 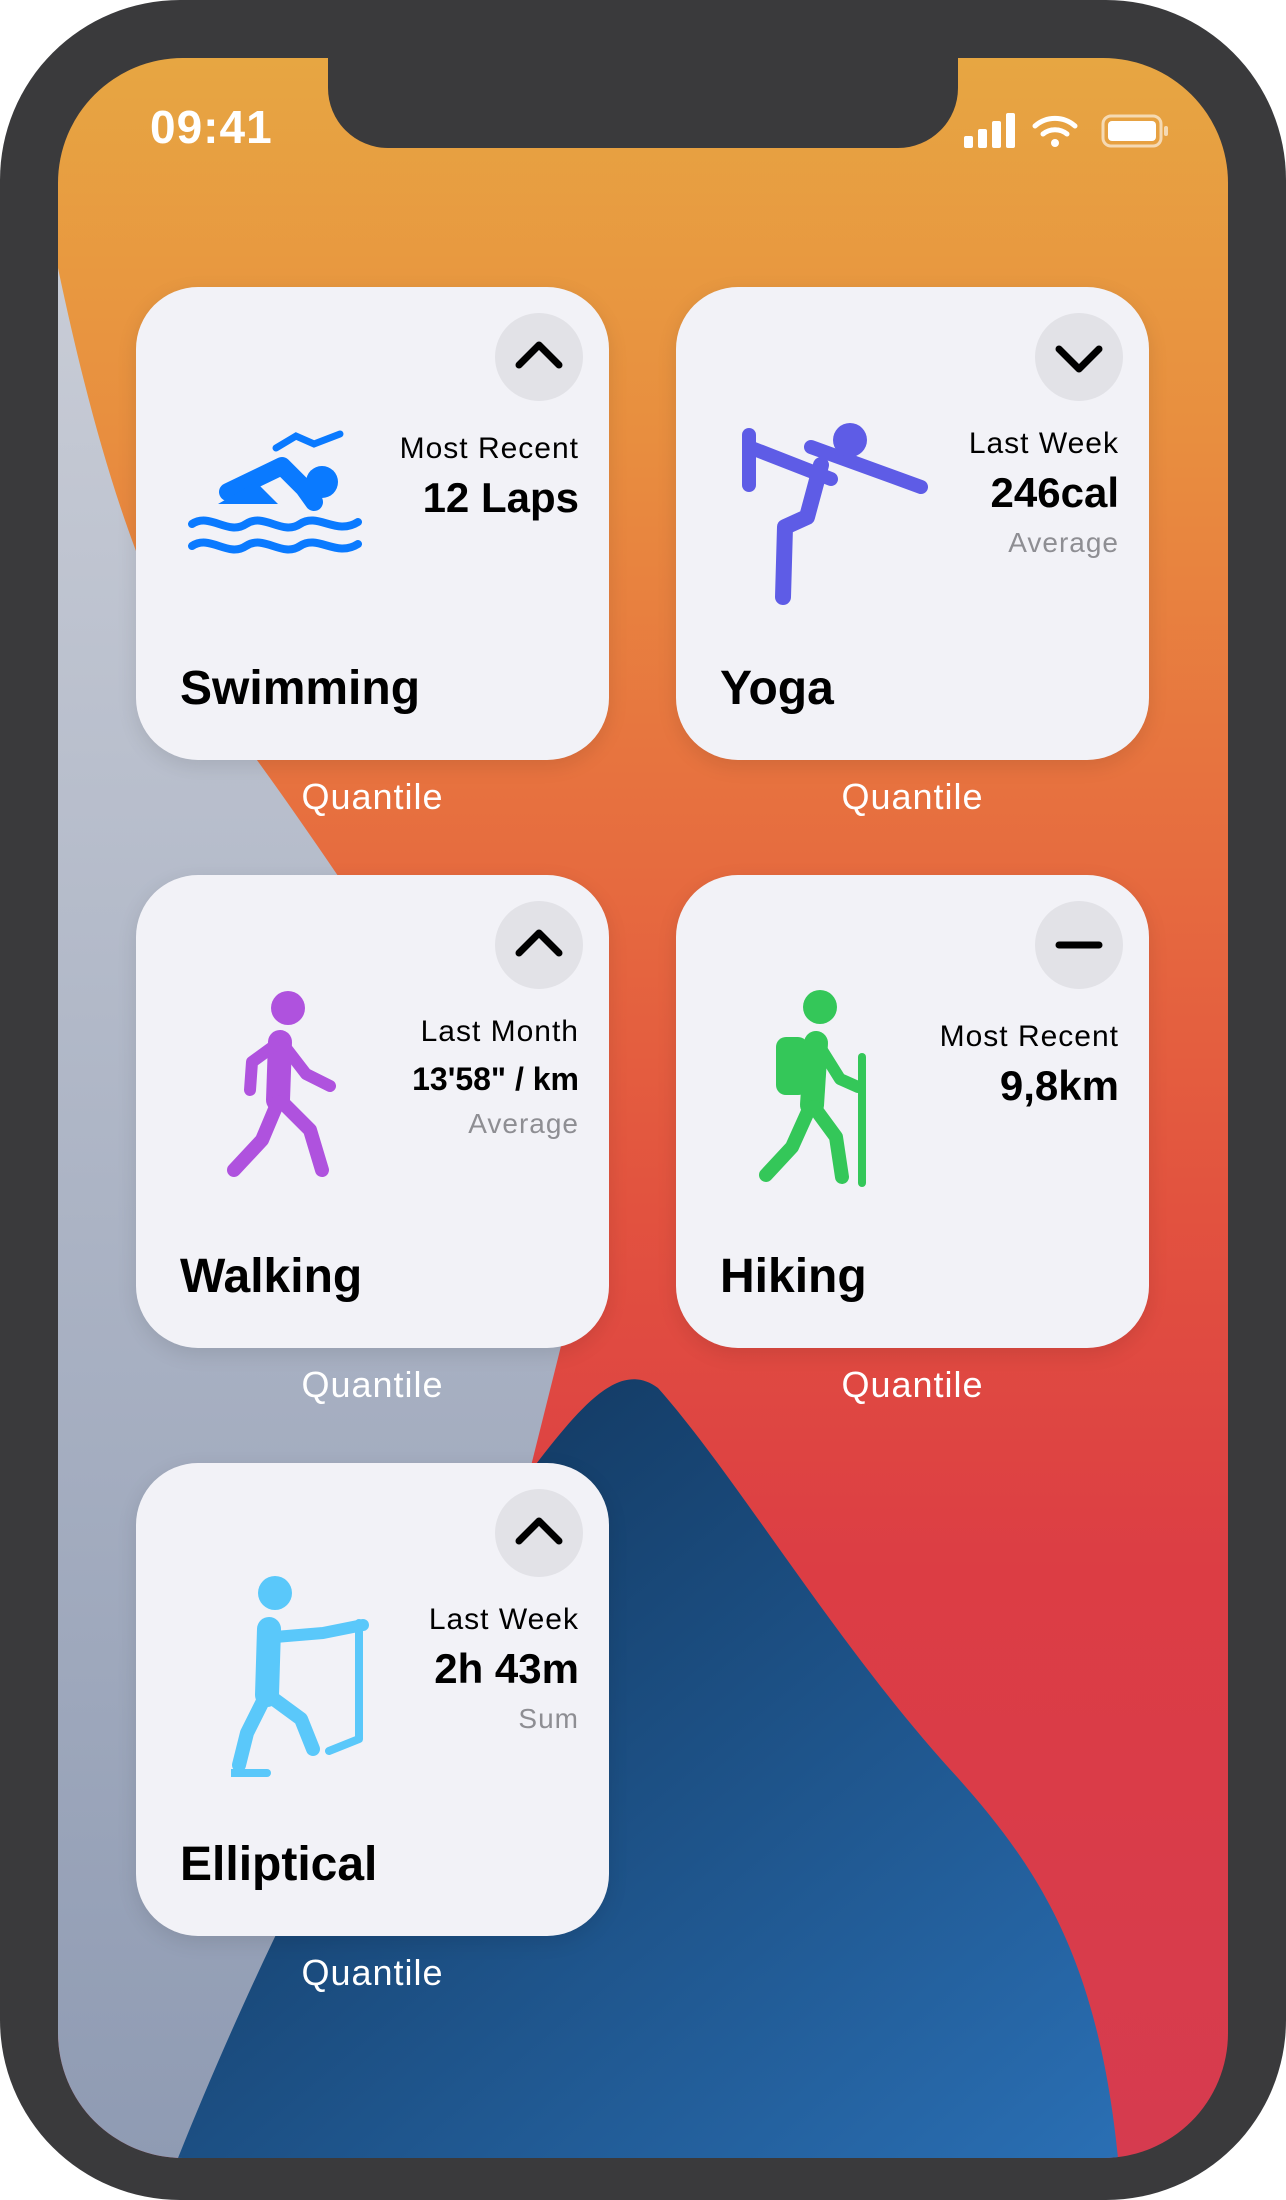 What do you see at coordinates (777, 688) in the screenshot?
I see `widget-title: Yoga` at bounding box center [777, 688].